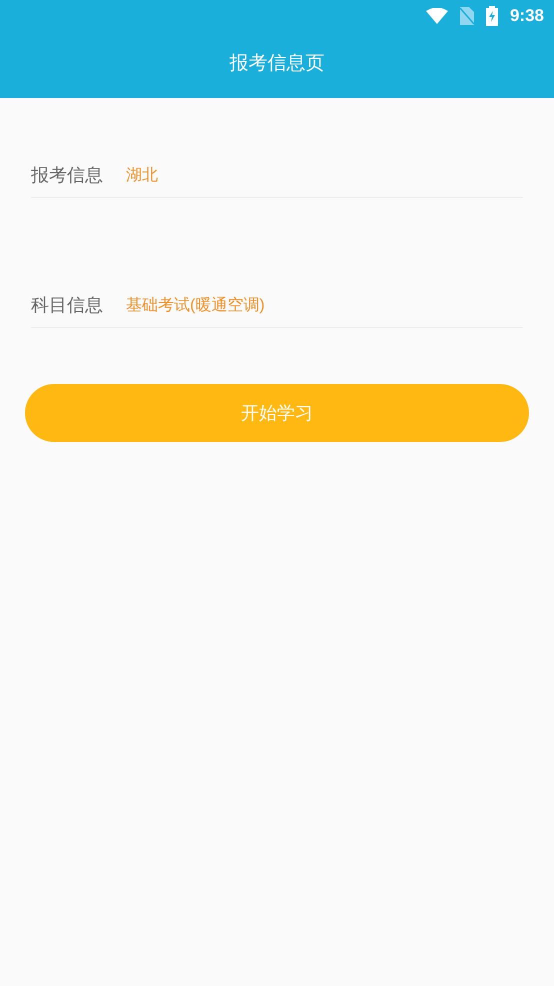 The image size is (554, 986). What do you see at coordinates (67, 175) in the screenshot?
I see `field-label: 报考信息` at bounding box center [67, 175].